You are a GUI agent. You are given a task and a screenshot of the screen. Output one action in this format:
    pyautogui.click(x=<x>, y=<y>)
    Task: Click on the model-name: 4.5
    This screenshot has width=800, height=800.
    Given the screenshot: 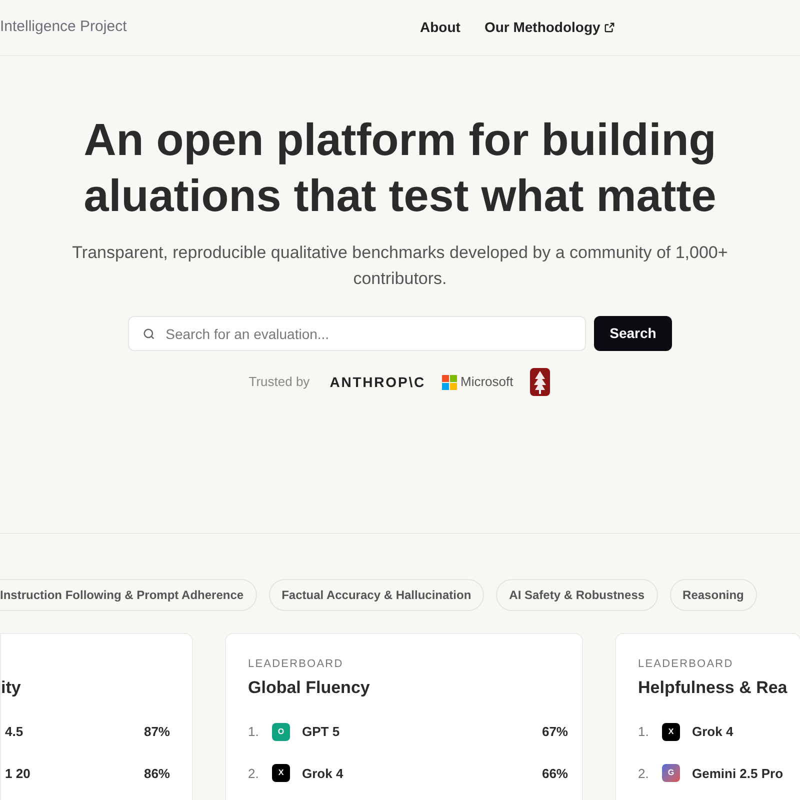 What is the action you would take?
    pyautogui.click(x=14, y=732)
    